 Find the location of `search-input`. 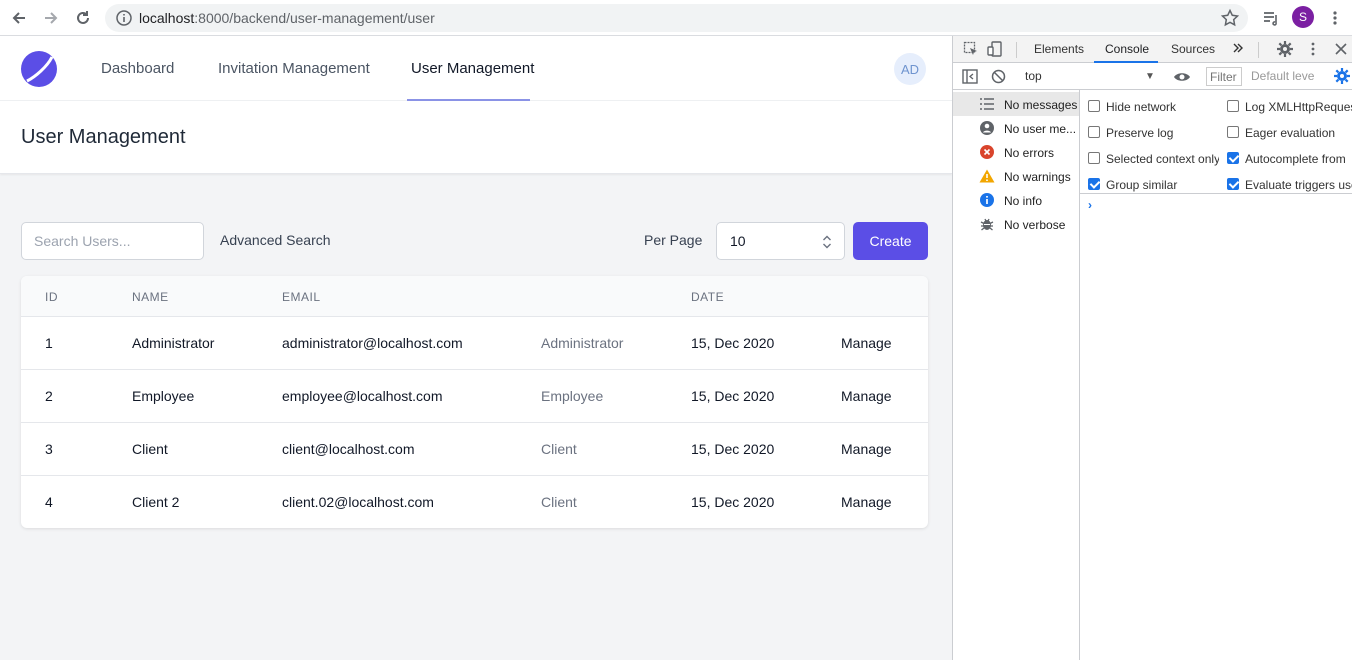

search-input is located at coordinates (112, 241).